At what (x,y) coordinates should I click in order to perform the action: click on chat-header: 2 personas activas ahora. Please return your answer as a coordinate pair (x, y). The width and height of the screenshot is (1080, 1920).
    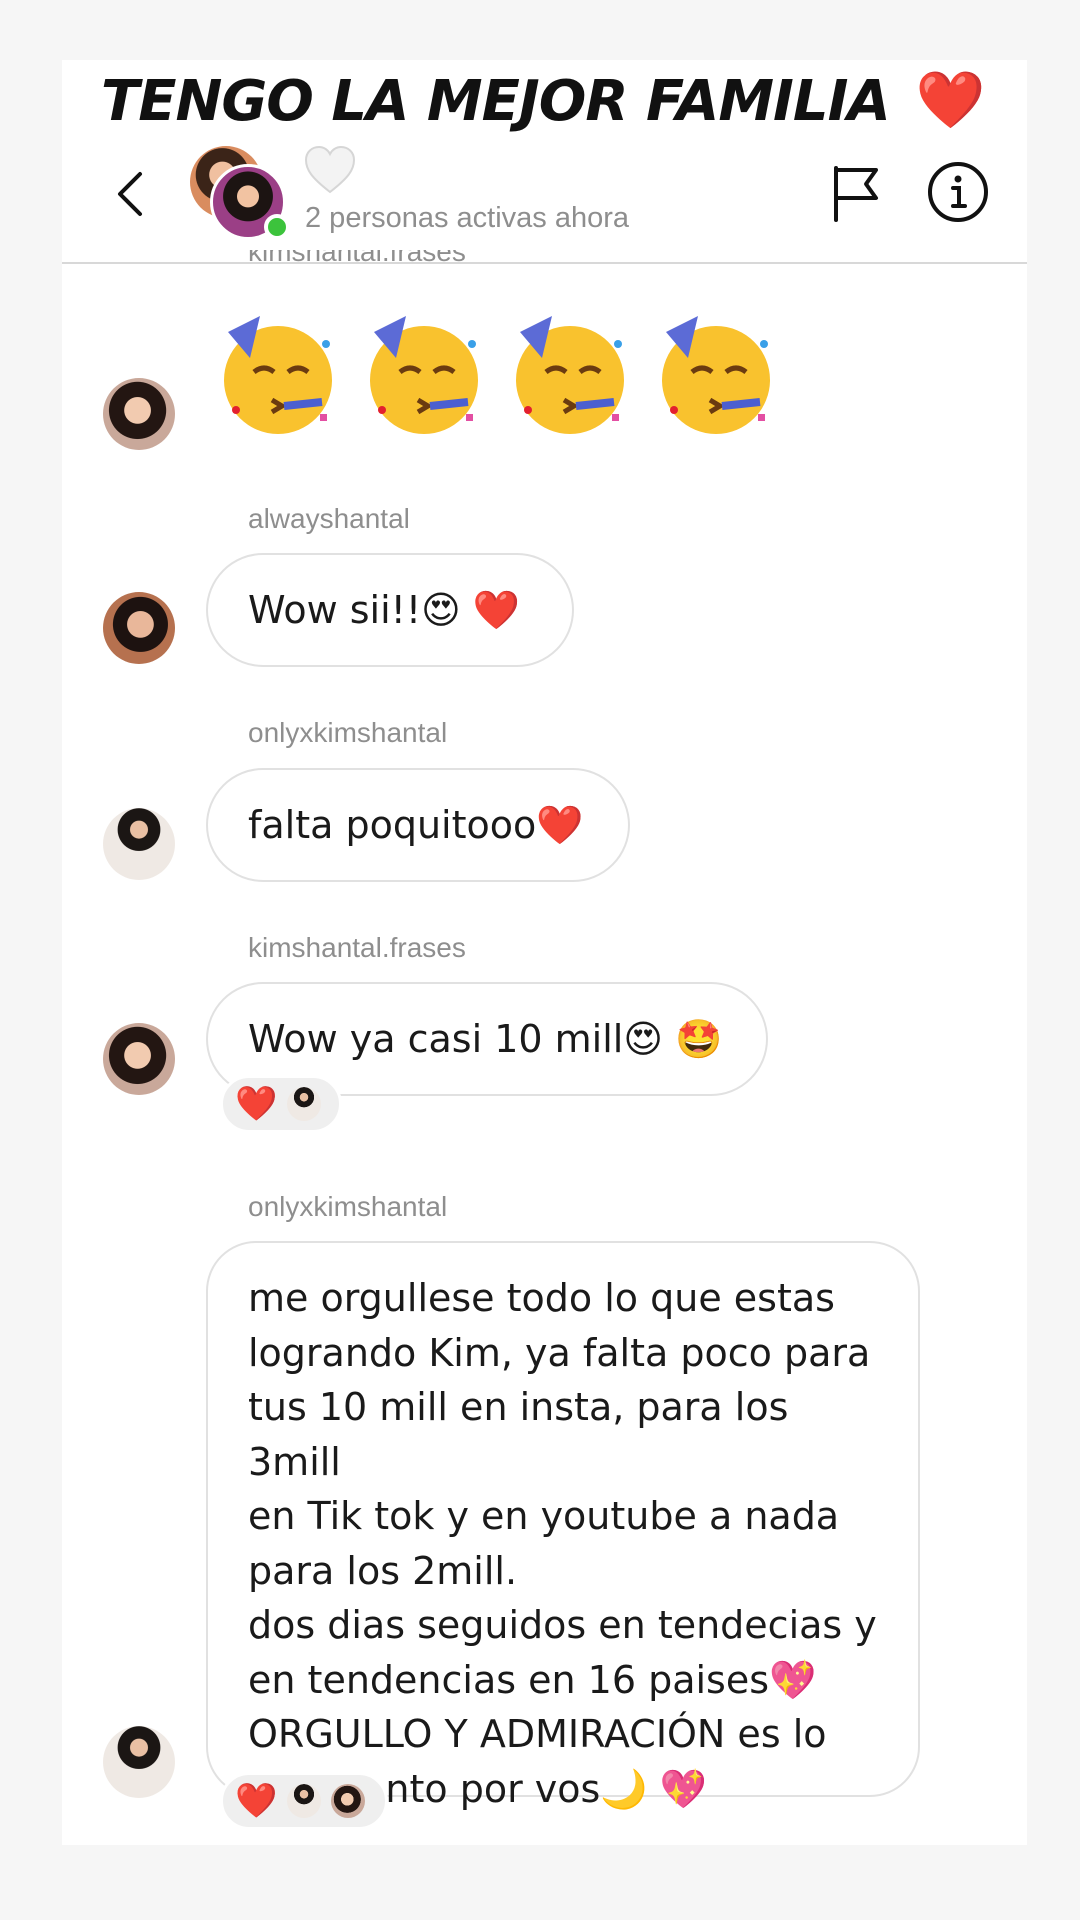
    Looking at the image, I should click on (544, 202).